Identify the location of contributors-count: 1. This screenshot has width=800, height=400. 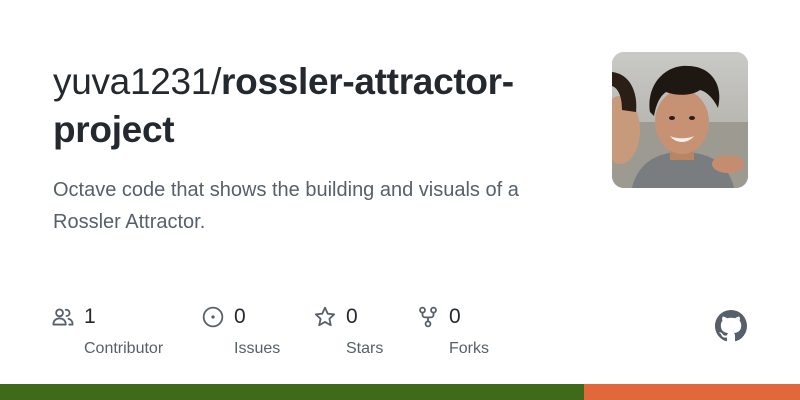
(90, 316).